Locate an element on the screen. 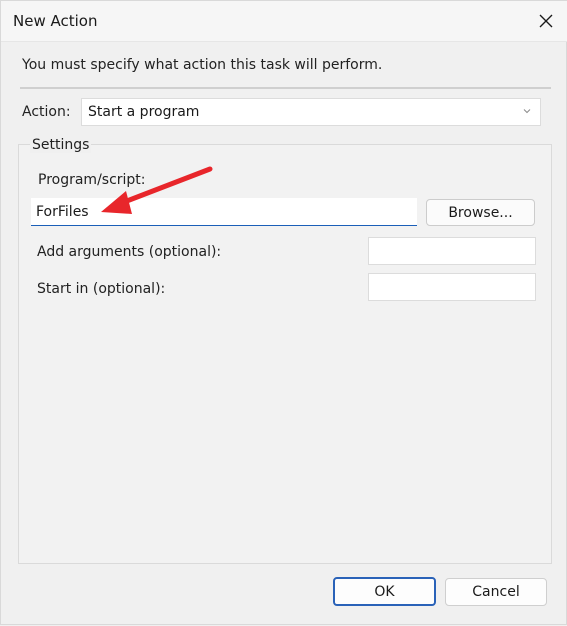 The height and width of the screenshot is (626, 567). title-bar: New Action is located at coordinates (284, 21).